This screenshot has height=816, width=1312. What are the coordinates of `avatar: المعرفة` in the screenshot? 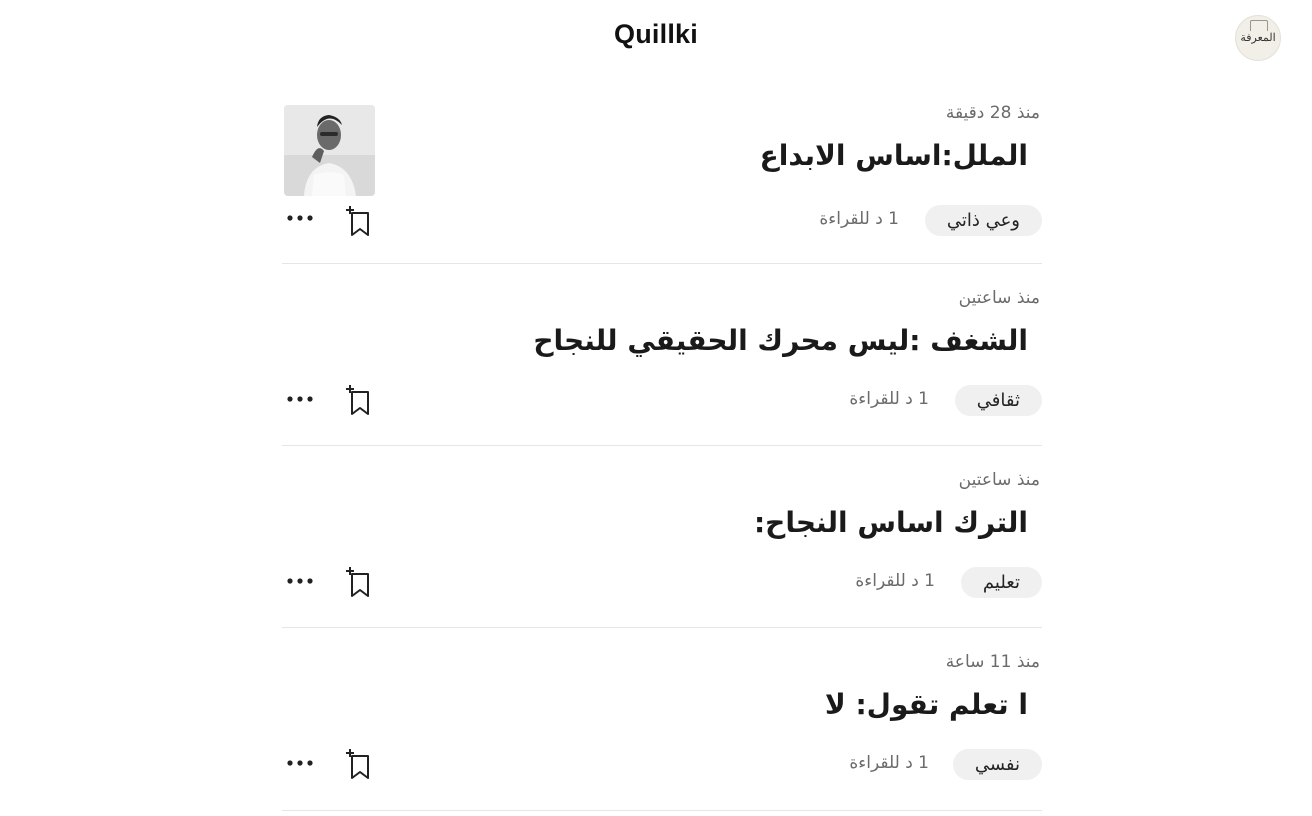 It's located at (1258, 38).